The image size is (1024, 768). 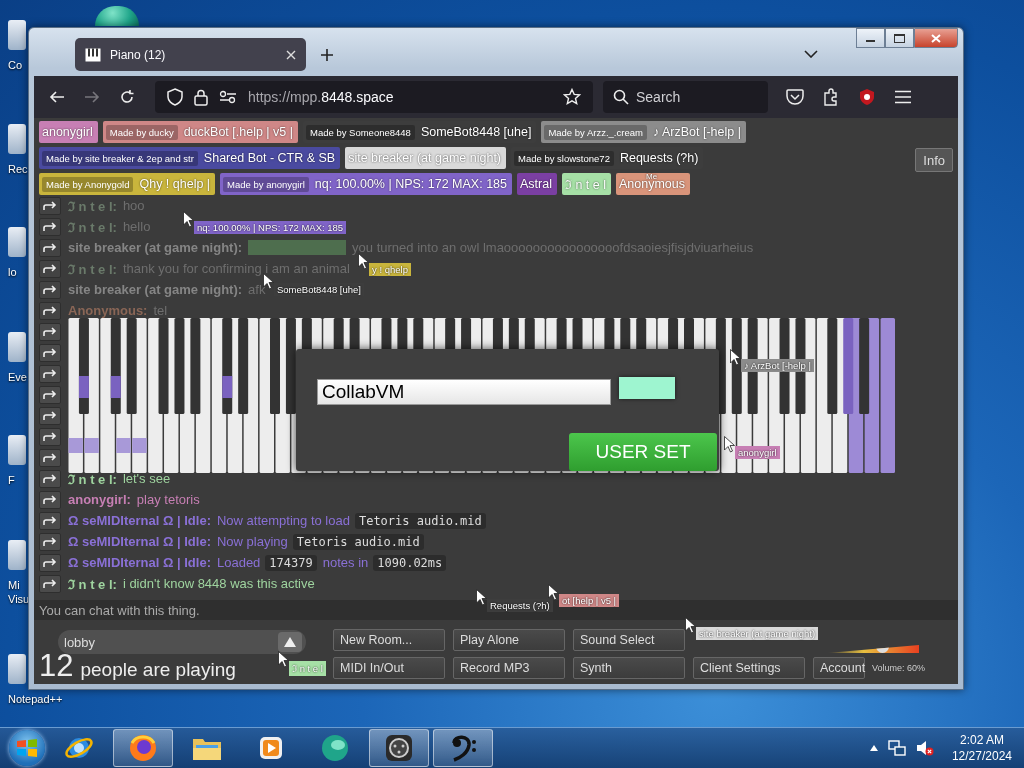 I want to click on start-button, so click(x=27, y=748).